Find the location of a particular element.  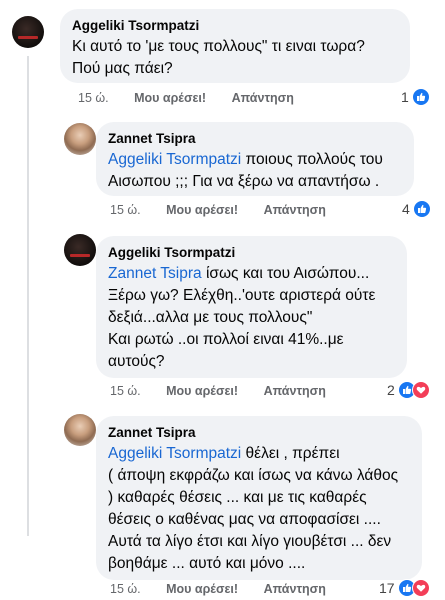

comment-text-line: Αισωπου ;;; Για να ξέρω να απαντήσω . is located at coordinates (244, 181).